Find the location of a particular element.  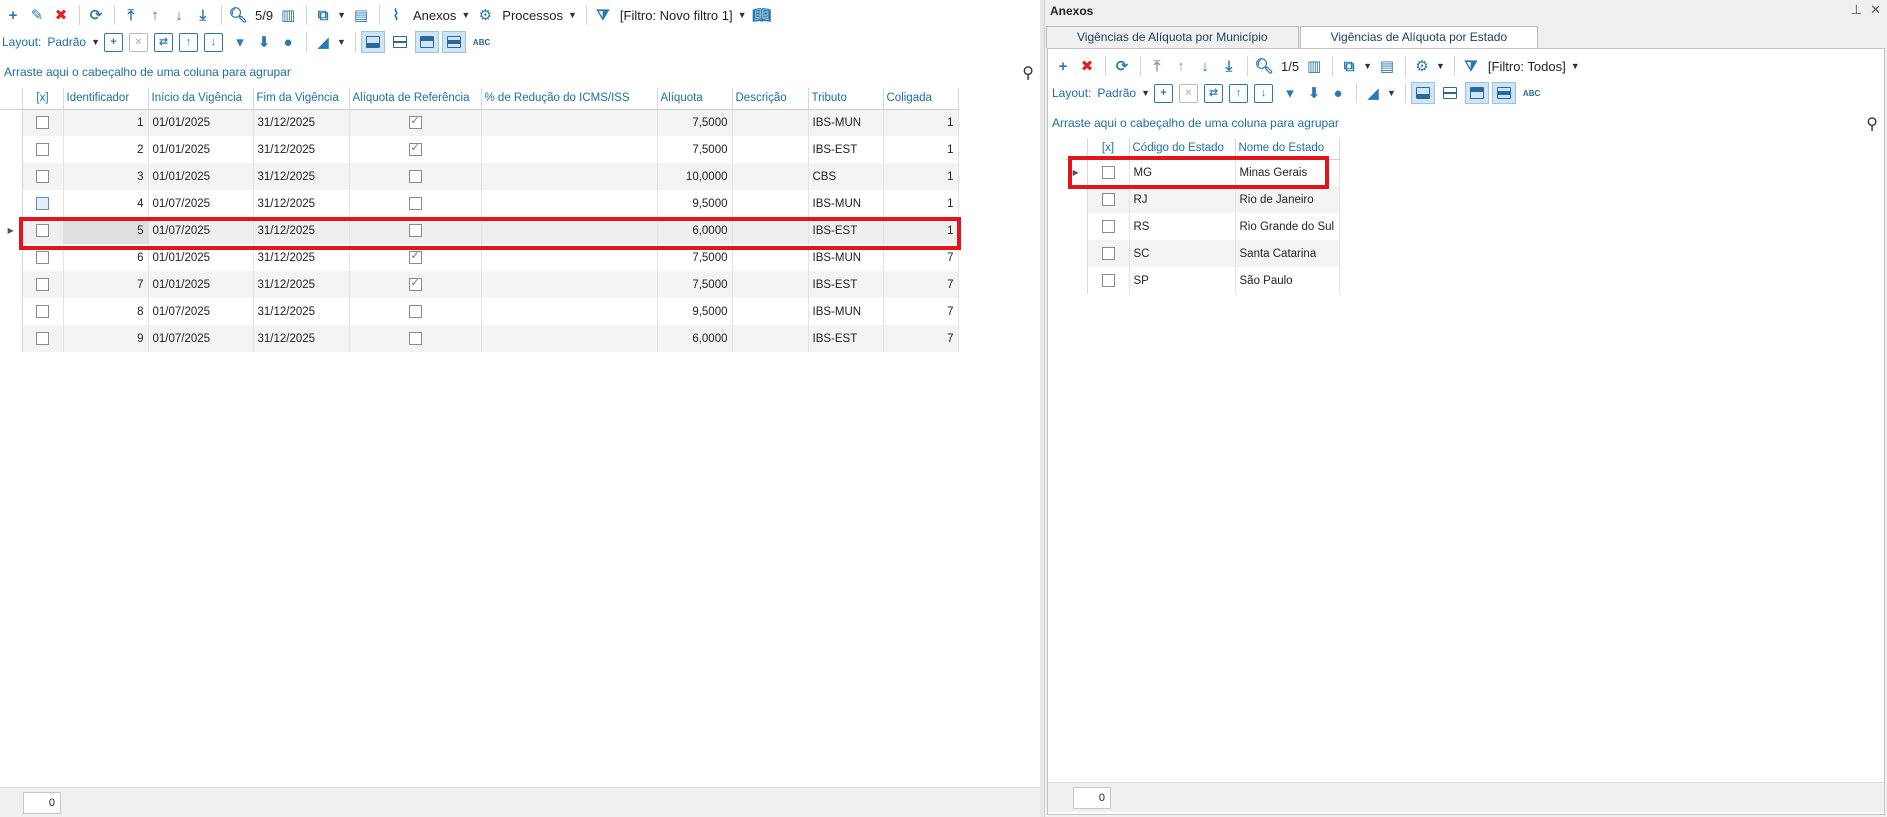

first-record-icon: ⤒ is located at coordinates (131, 15).